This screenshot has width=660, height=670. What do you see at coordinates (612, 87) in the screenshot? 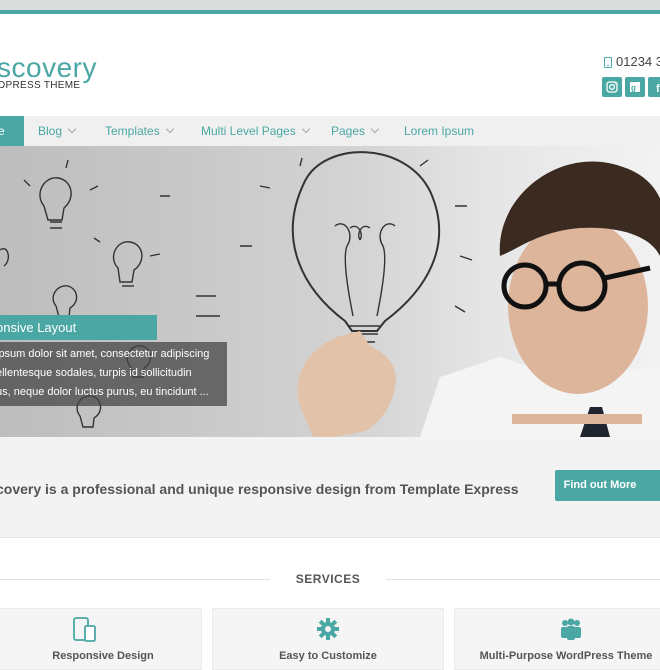
I see `instagram-icon` at bounding box center [612, 87].